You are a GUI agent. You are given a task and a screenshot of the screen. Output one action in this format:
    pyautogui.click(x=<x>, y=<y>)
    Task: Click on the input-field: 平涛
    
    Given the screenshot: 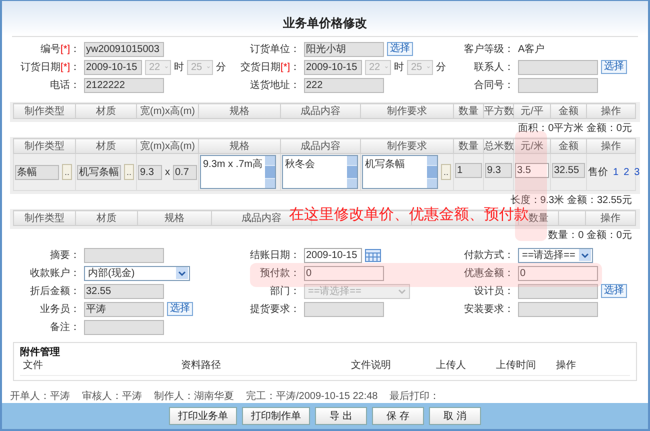 What is the action you would take?
    pyautogui.click(x=124, y=309)
    